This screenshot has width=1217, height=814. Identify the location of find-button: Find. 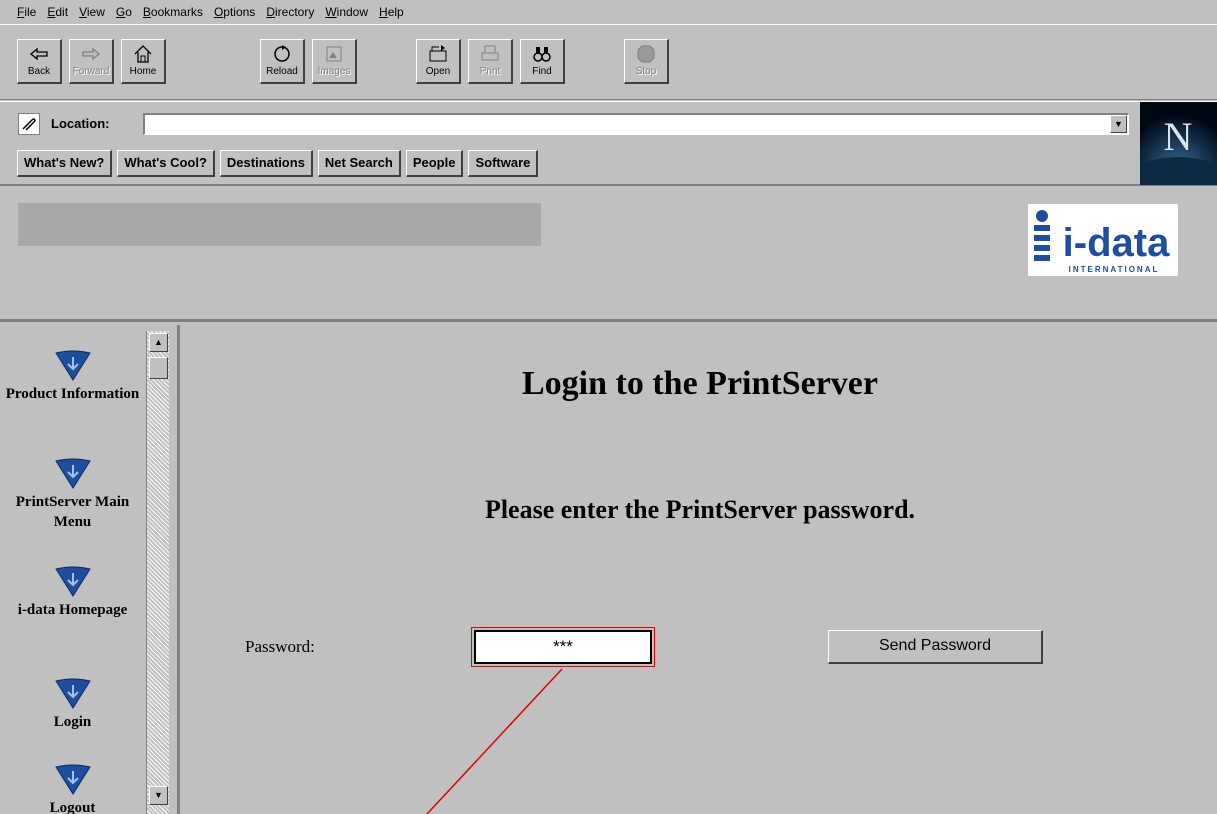
(542, 61).